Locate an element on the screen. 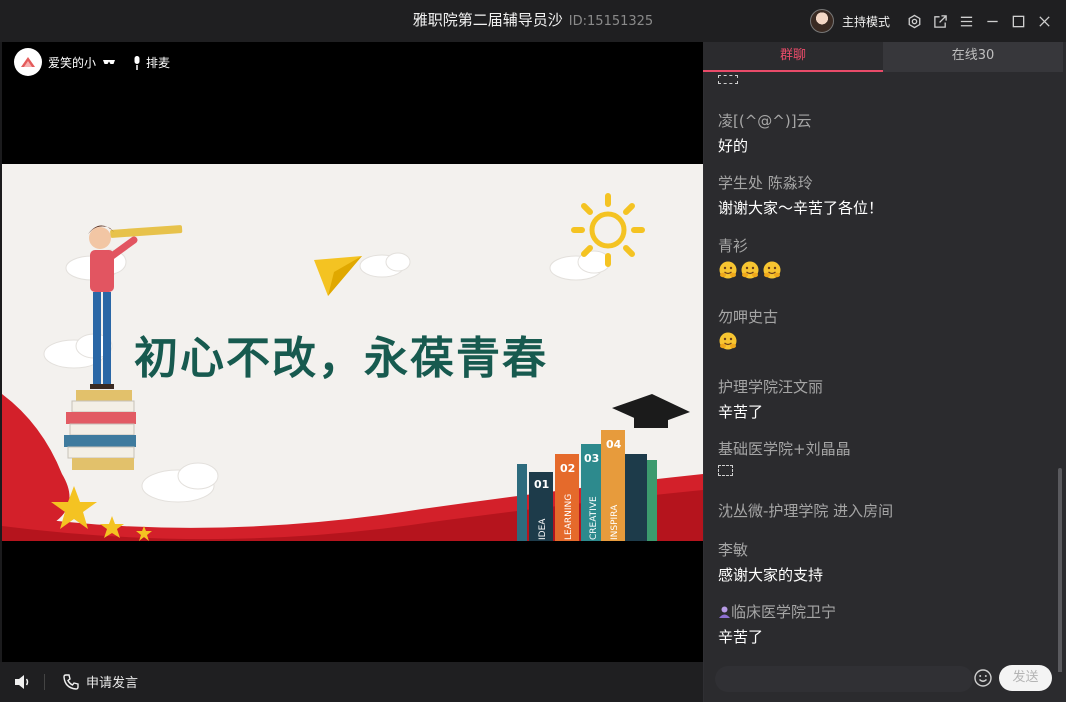 The height and width of the screenshot is (702, 1066). settings-icon is located at coordinates (914, 21).